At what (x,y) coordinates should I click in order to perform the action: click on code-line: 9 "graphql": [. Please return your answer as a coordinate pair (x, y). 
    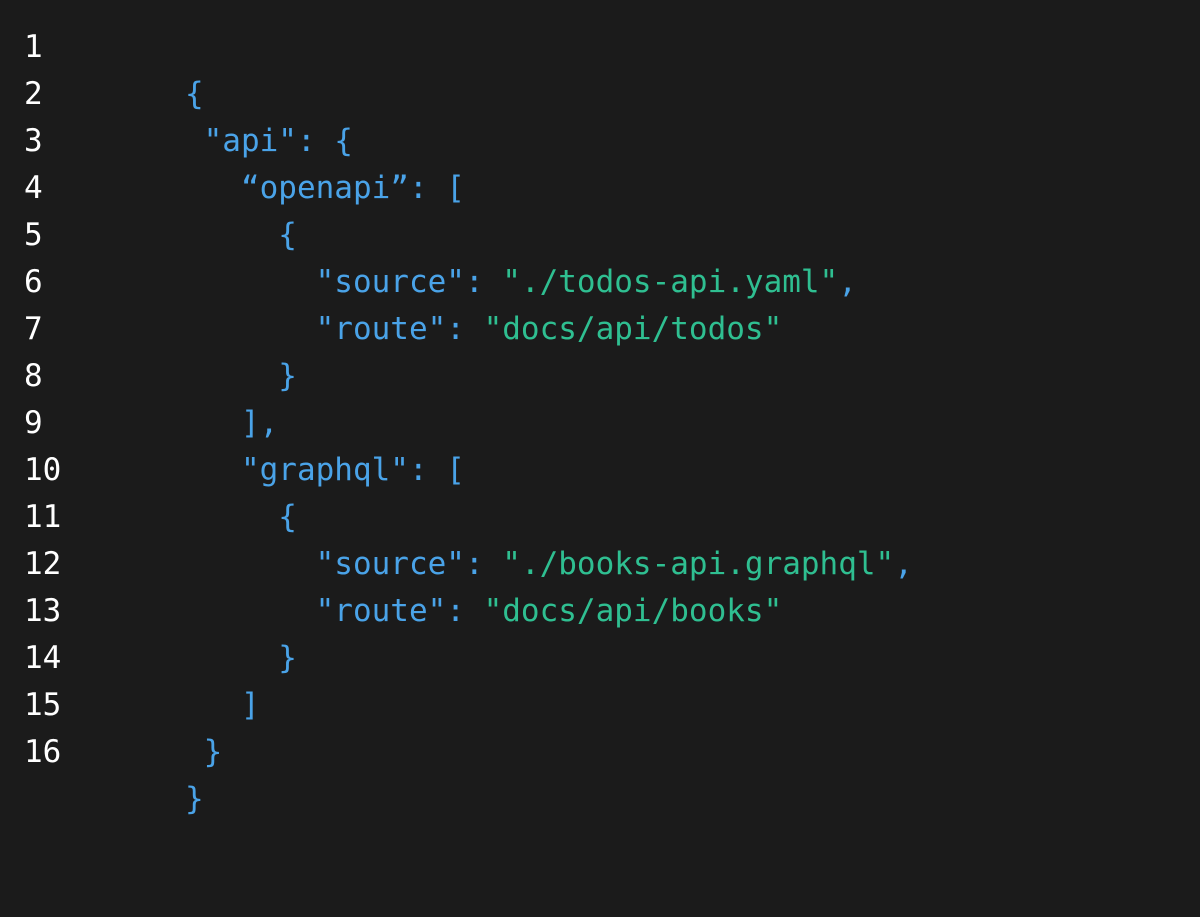
    Looking at the image, I should click on (600, 444).